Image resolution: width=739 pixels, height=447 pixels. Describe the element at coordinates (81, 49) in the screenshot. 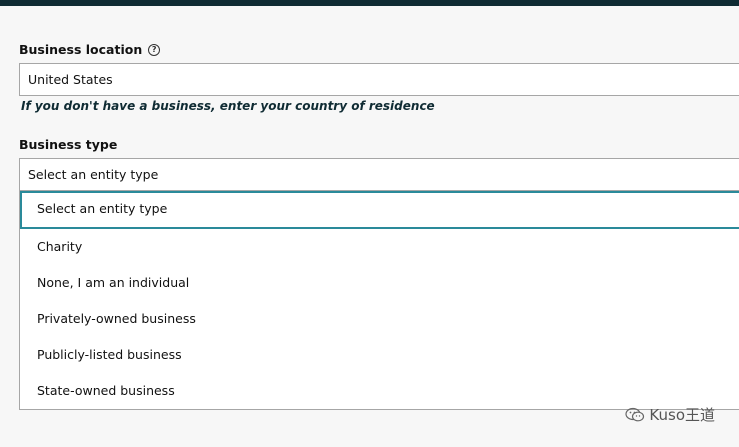

I see `business-location-label-text: Business location` at that location.